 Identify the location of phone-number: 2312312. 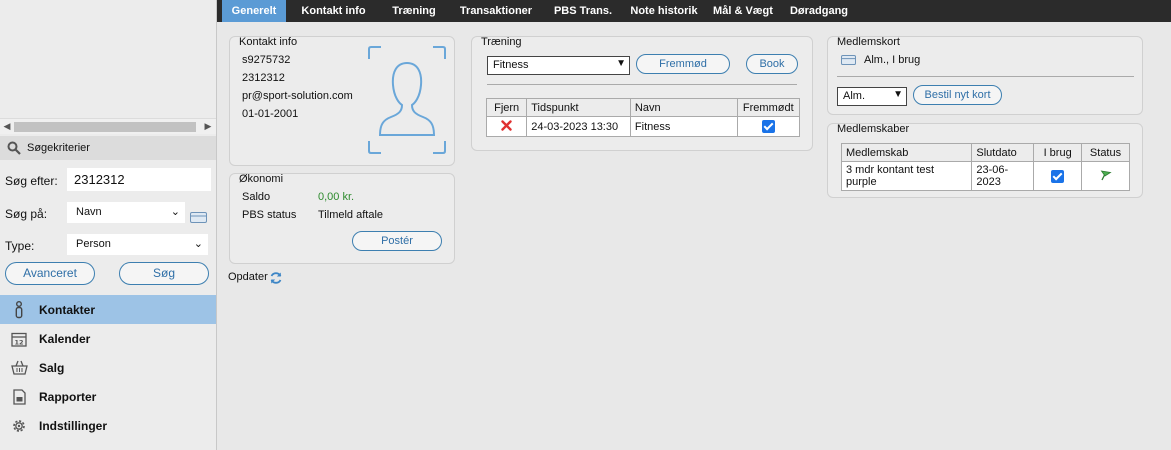
(263, 78).